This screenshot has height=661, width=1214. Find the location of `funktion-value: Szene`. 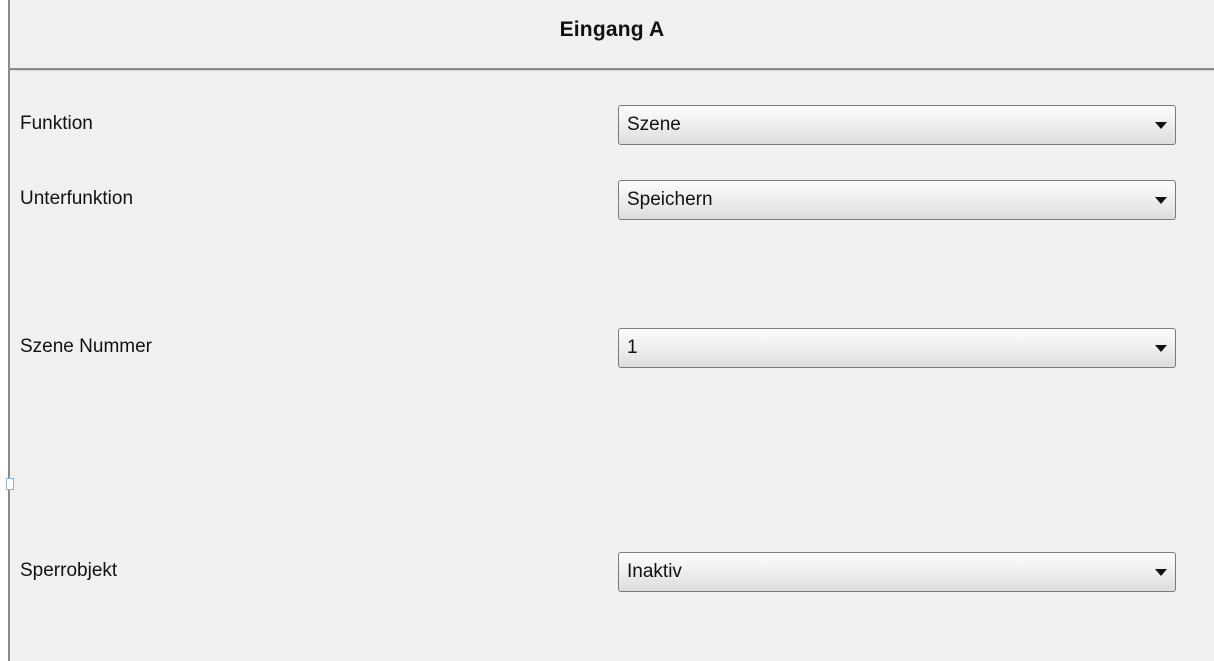

funktion-value: Szene is located at coordinates (654, 124).